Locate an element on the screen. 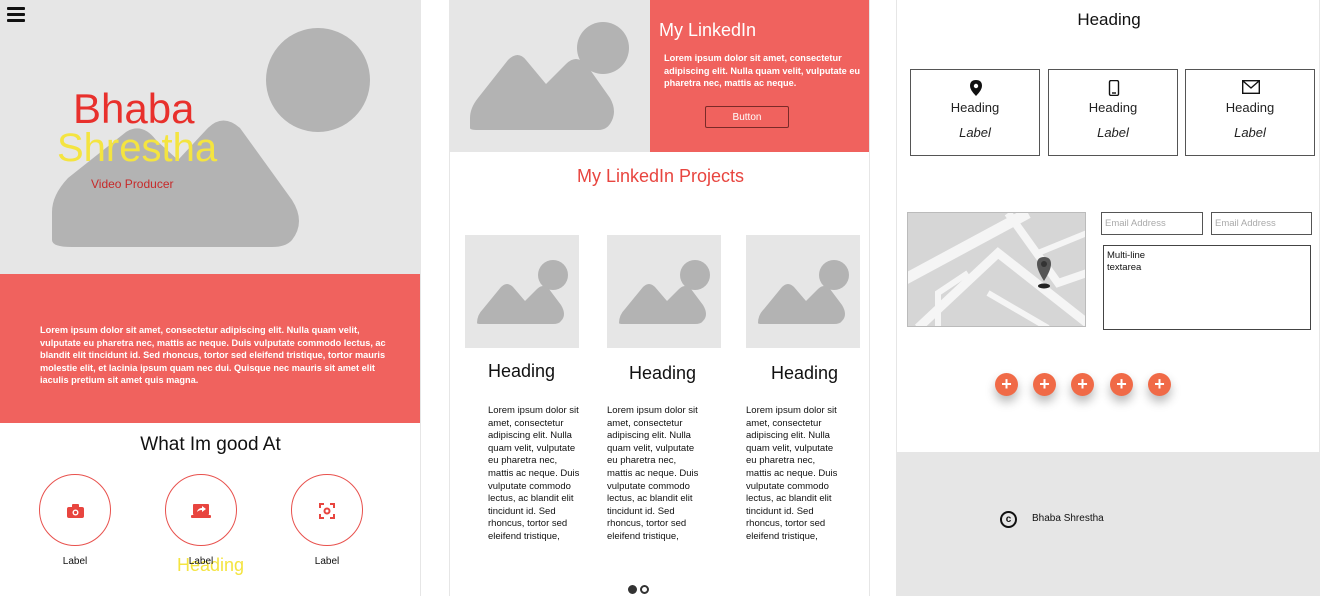 This screenshot has height=596, width=1322. contact-card-phone: Heading Label is located at coordinates (1113, 112).